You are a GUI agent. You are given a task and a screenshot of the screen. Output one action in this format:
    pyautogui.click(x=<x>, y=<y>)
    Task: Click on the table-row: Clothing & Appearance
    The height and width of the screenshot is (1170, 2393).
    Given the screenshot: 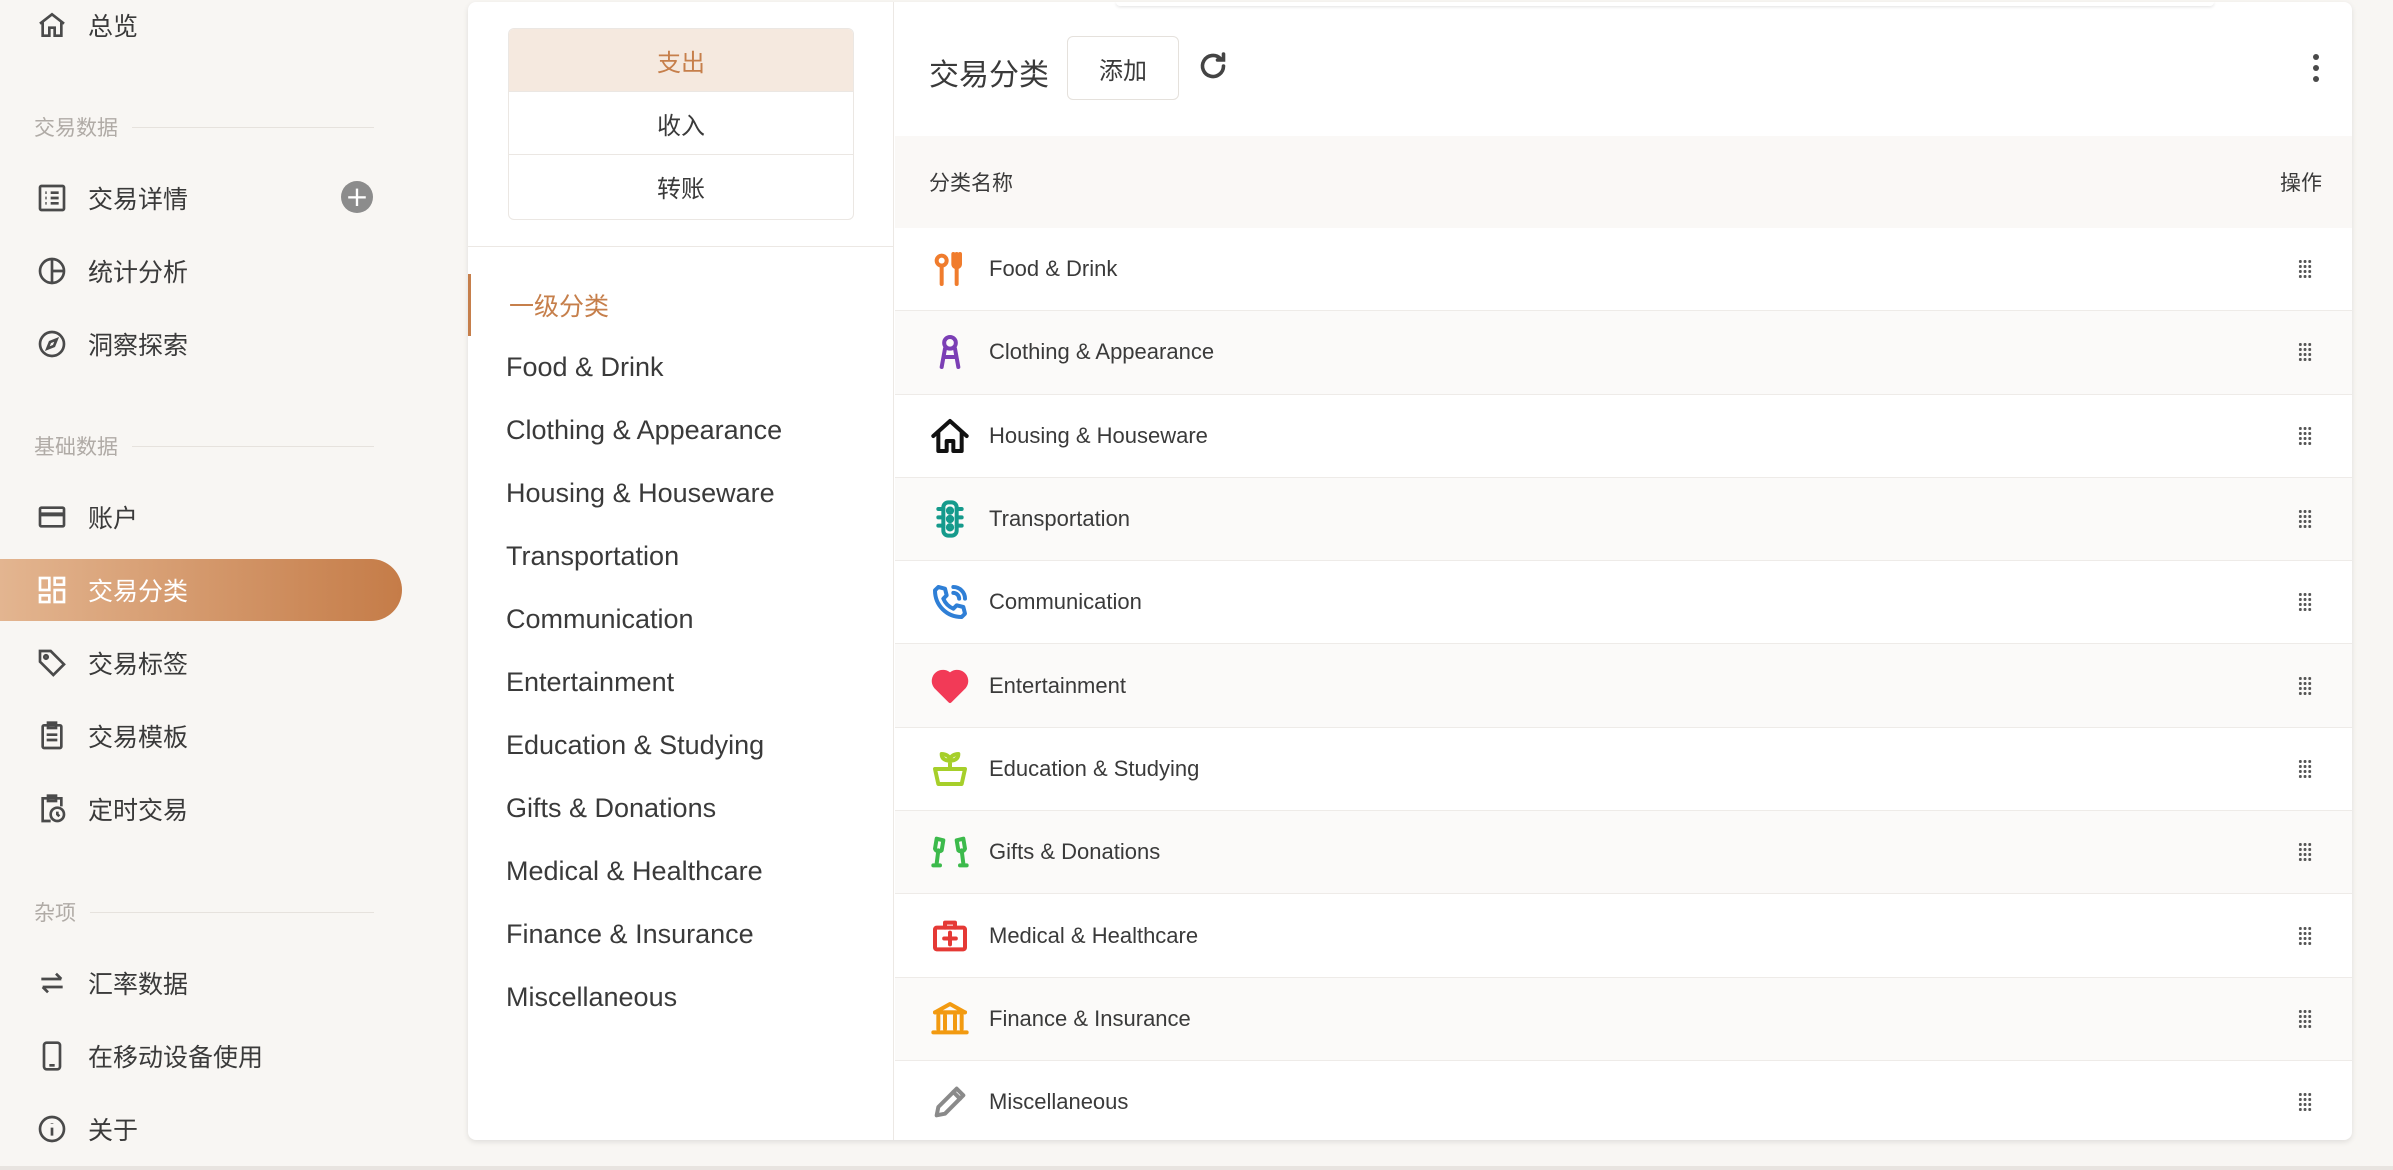 What is the action you would take?
    pyautogui.click(x=1623, y=353)
    